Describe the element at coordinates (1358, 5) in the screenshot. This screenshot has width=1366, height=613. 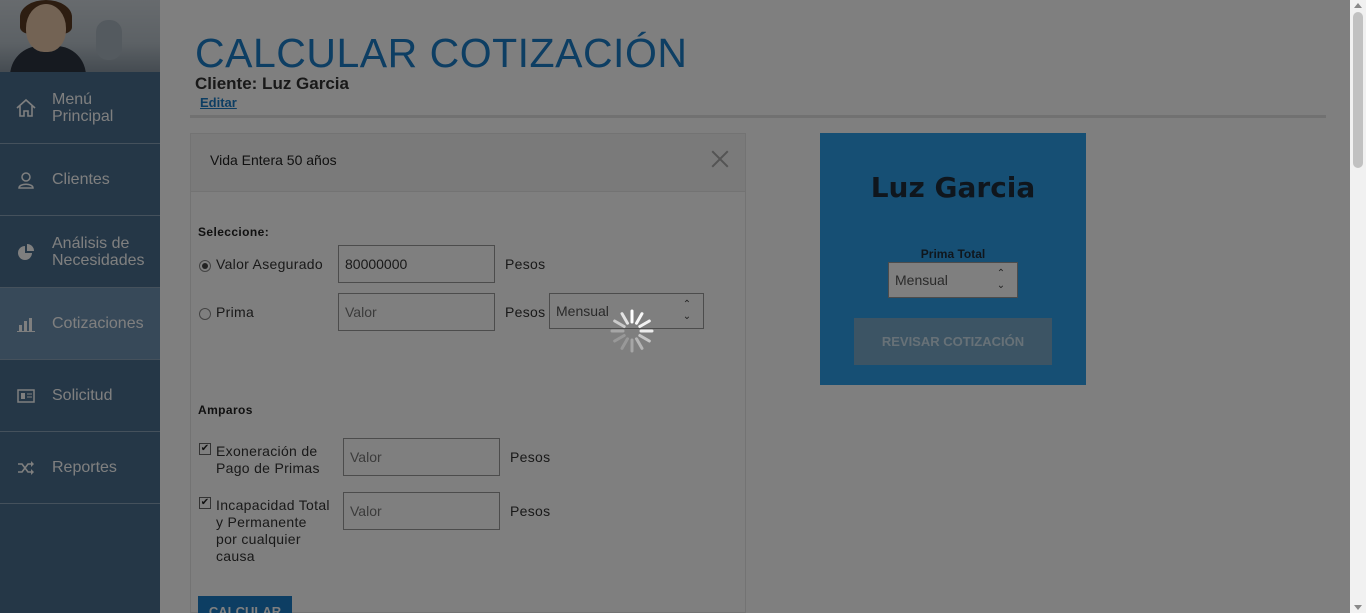
I see `scroll-up-icon` at that location.